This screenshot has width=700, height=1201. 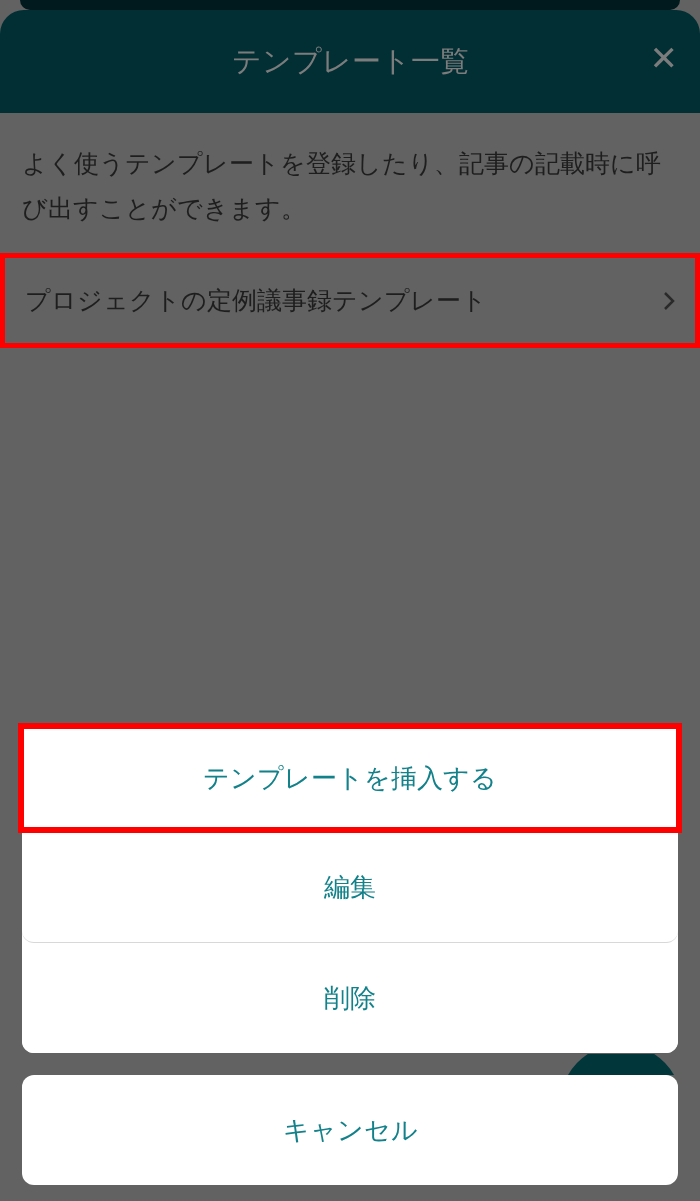 I want to click on template-item: プロジェクトの定例議事録テンプレート, so click(x=350, y=300).